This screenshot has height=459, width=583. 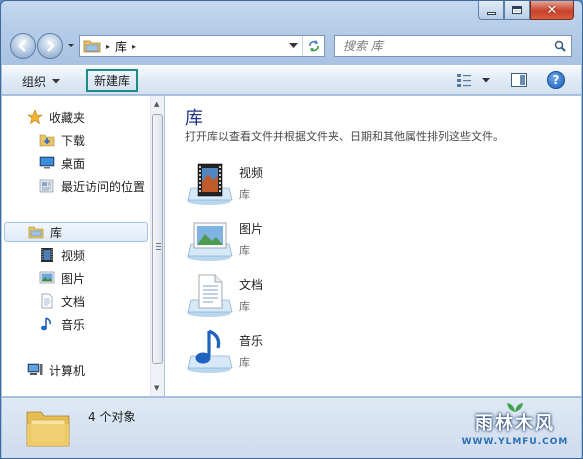 I want to click on scroll-up-arrow-icon: ▲, so click(x=156, y=104).